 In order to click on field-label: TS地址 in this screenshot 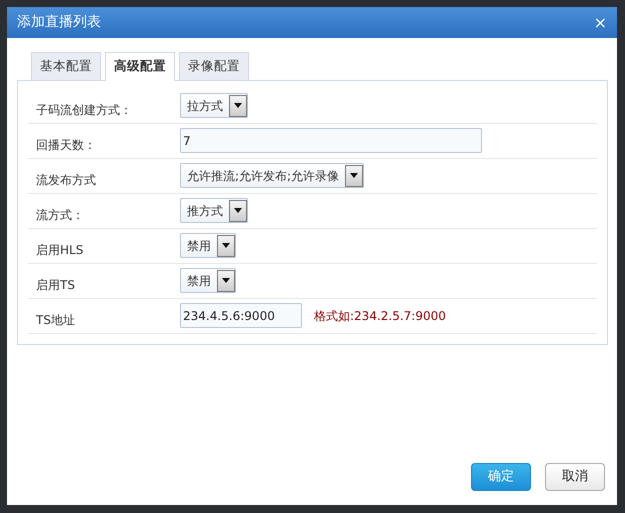, I will do `click(55, 320)`.